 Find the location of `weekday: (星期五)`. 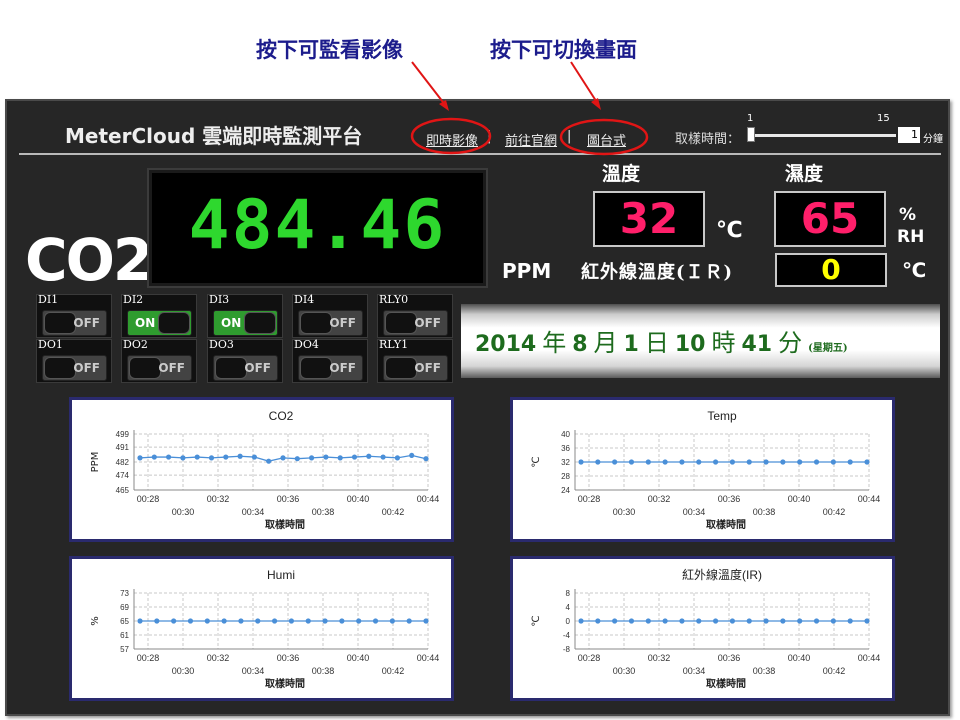

weekday: (星期五) is located at coordinates (828, 348).